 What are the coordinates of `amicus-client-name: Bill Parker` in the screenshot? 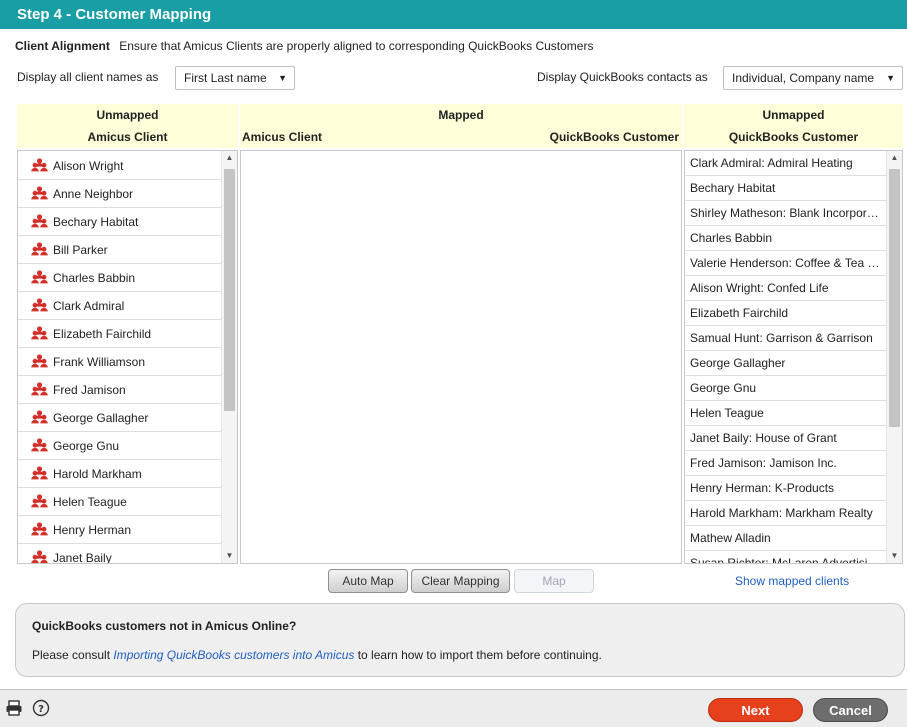 It's located at (80, 250).